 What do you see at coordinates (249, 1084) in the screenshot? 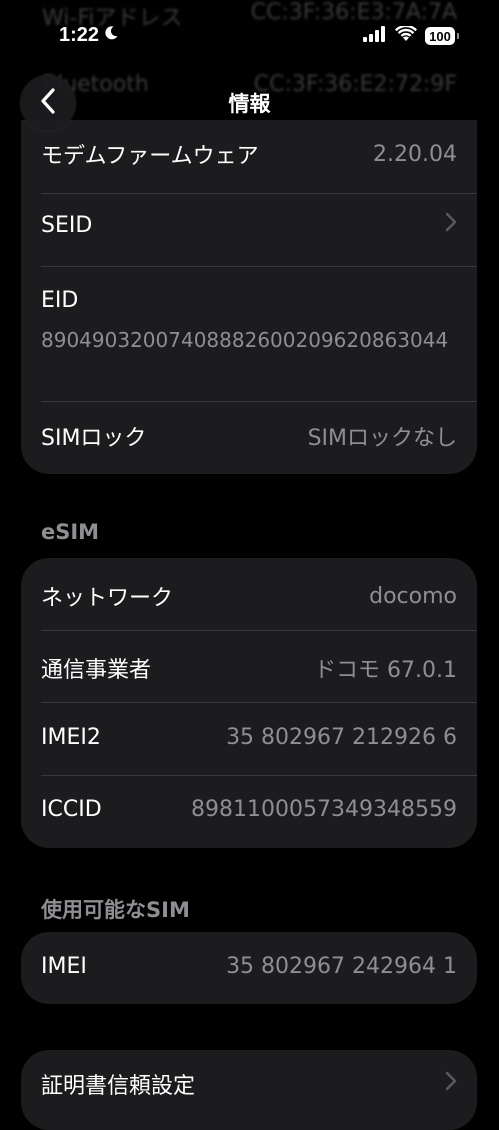
I see `certificate-trust-row: 証明書信頼設定` at bounding box center [249, 1084].